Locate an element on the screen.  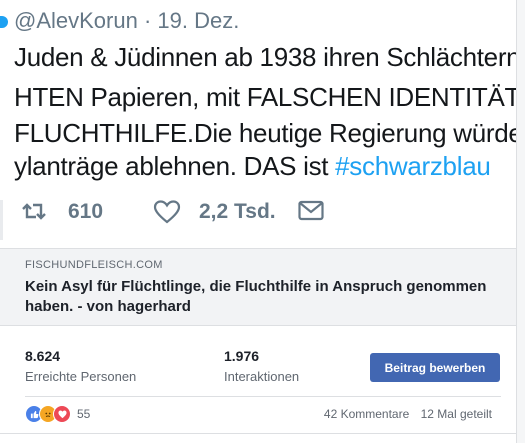
comments-link: 42 Kommentare is located at coordinates (366, 414).